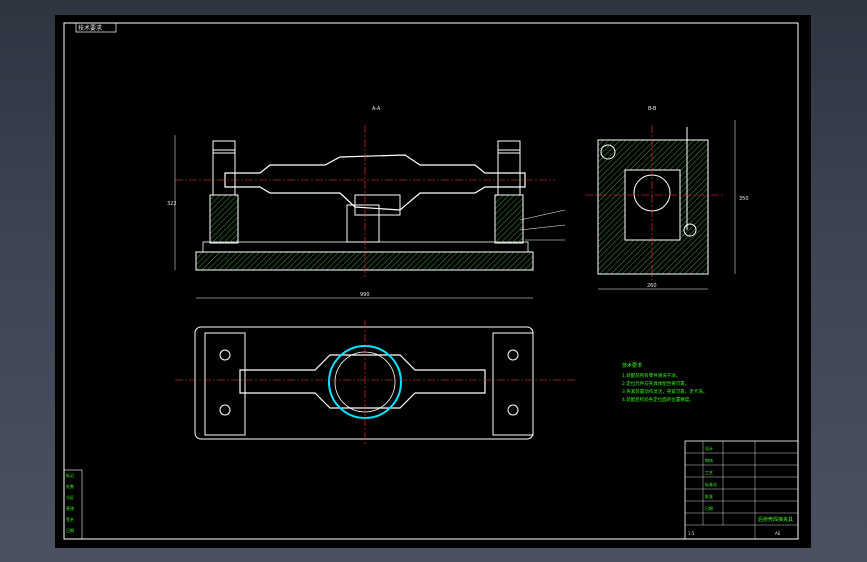 Image resolution: width=867 pixels, height=562 pixels. What do you see at coordinates (365, 247) in the screenshot?
I see `base-top` at bounding box center [365, 247].